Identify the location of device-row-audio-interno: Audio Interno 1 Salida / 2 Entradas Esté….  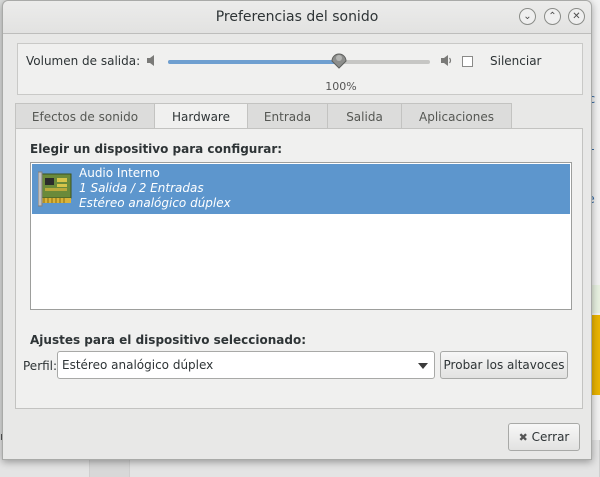
(301, 189).